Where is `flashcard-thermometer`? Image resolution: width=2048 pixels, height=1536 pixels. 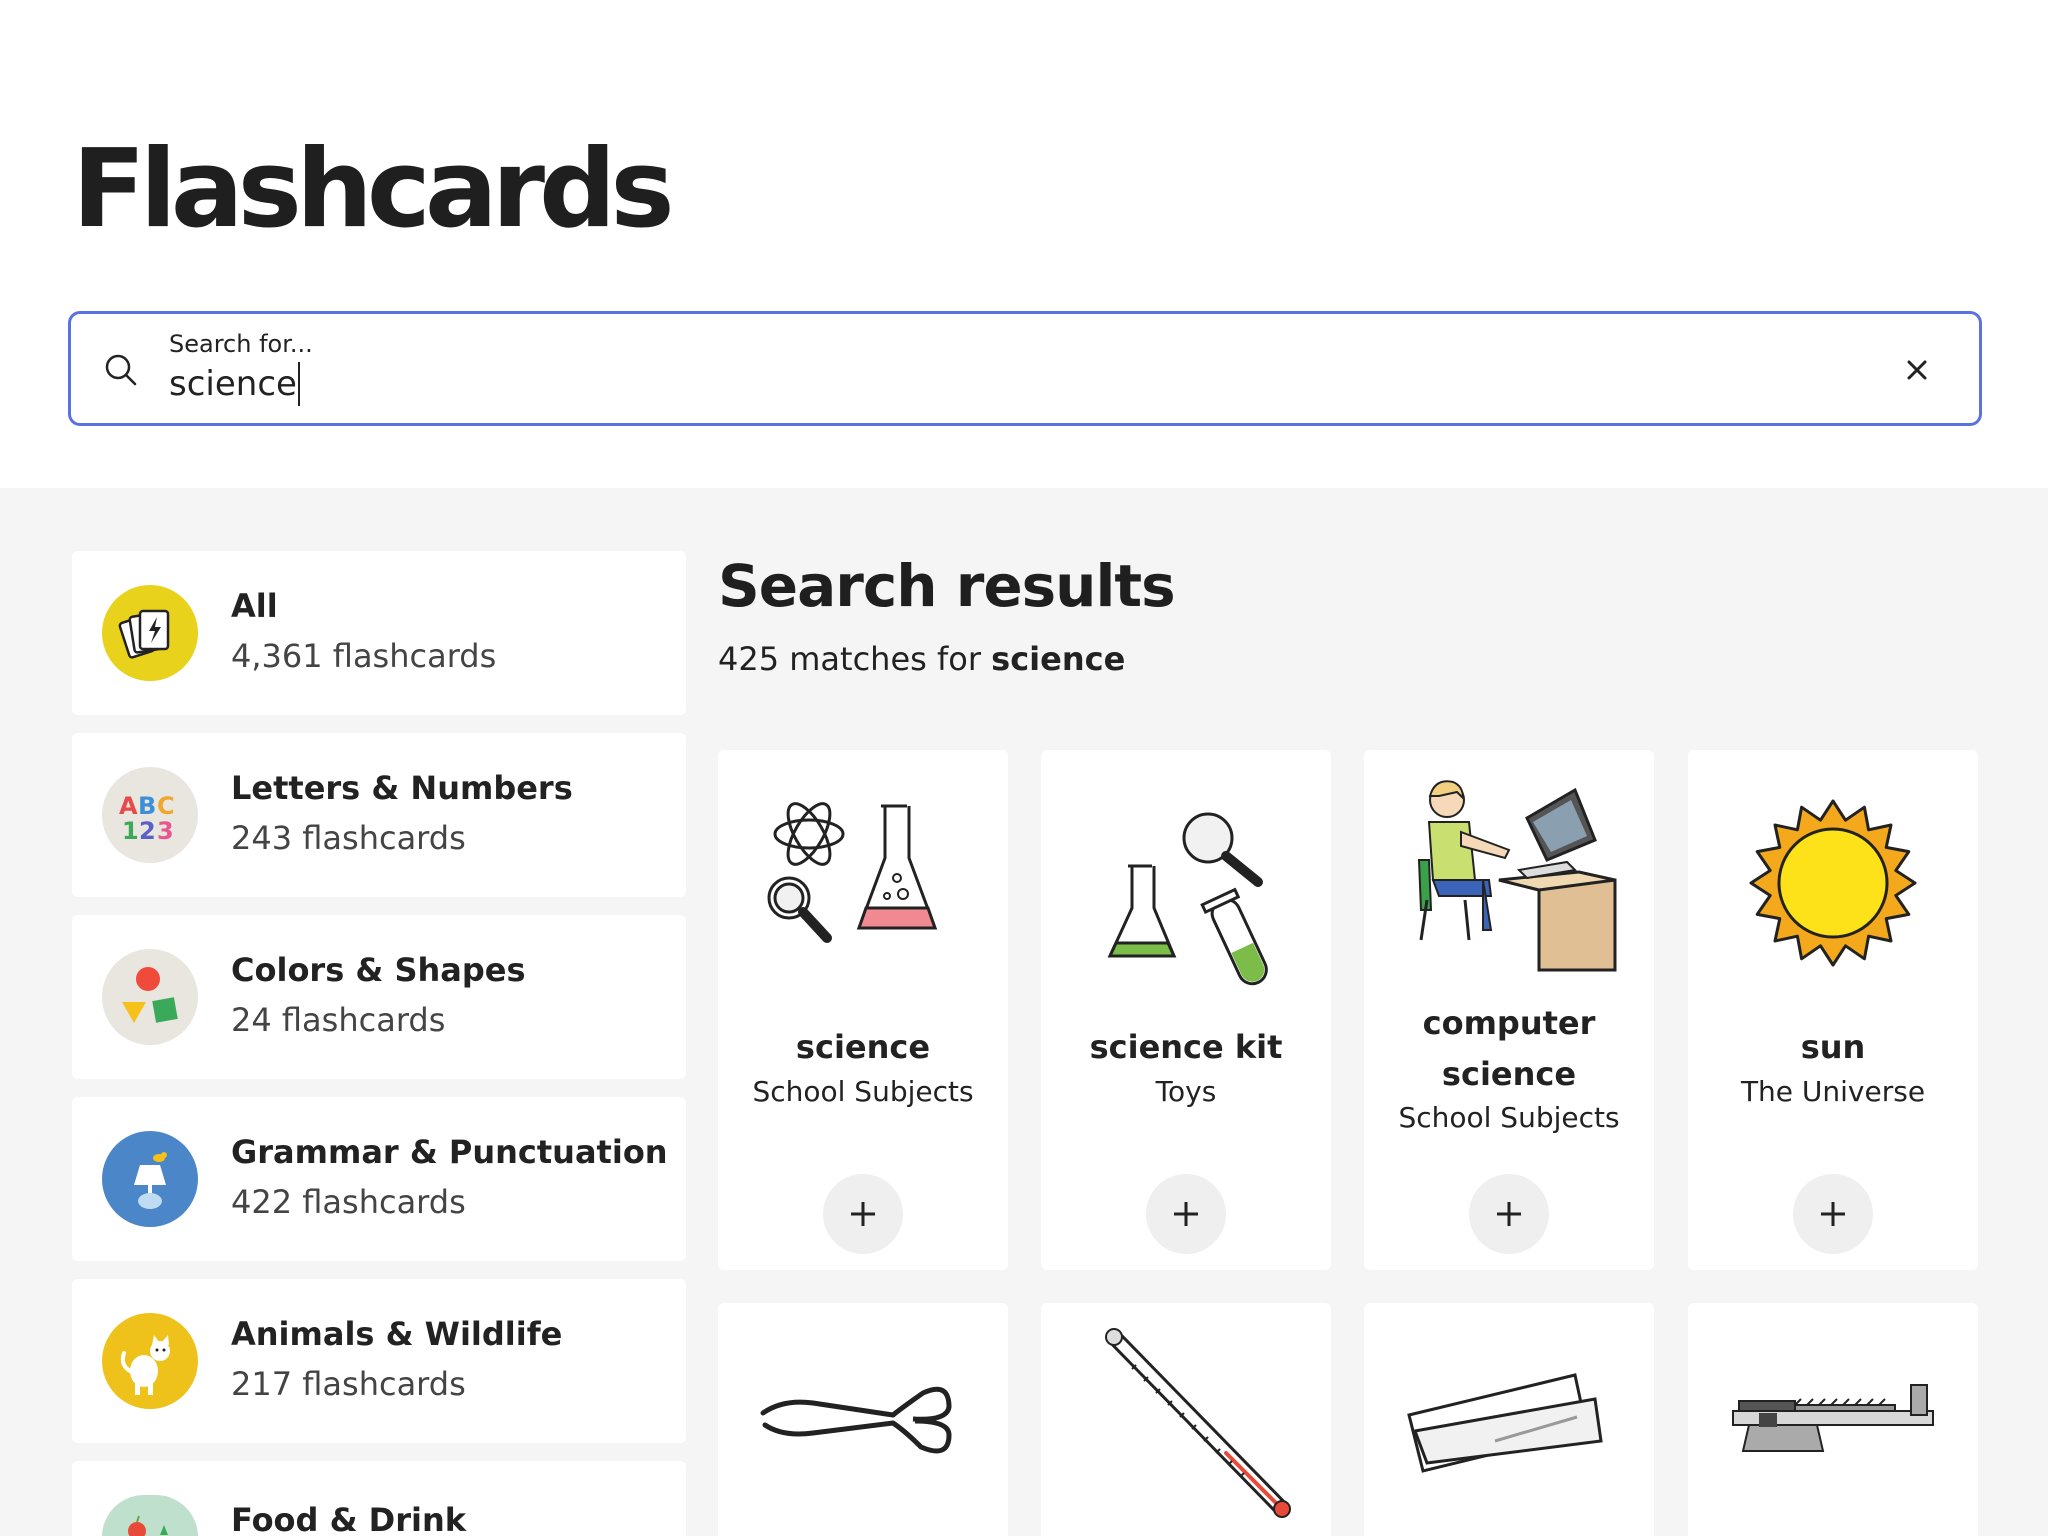 flashcard-thermometer is located at coordinates (1186, 1419).